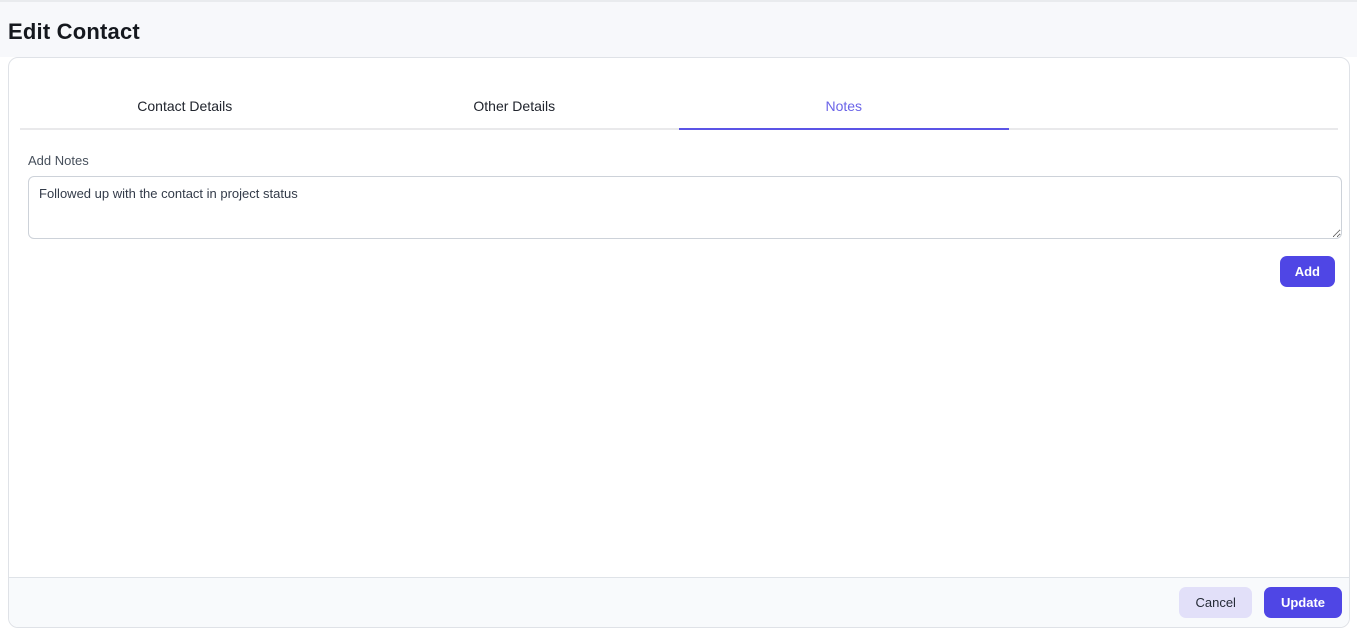 This screenshot has height=632, width=1357. I want to click on page-title: Edit Contact, so click(74, 31).